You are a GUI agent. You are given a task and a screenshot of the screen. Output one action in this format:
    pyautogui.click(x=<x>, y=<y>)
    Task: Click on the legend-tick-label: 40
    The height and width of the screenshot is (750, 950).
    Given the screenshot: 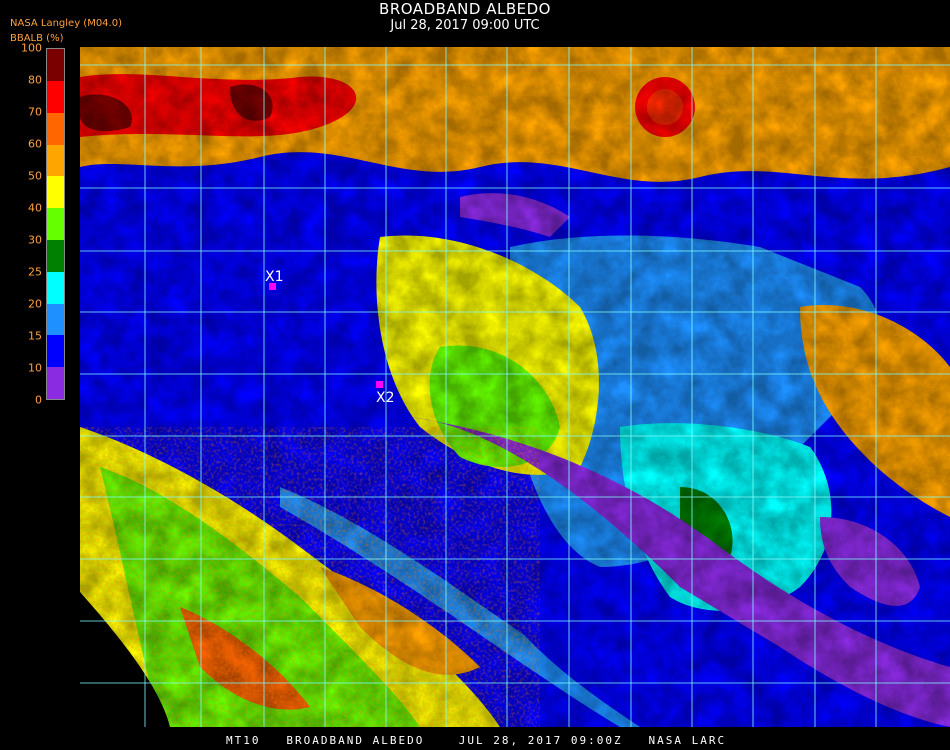 What is the action you would take?
    pyautogui.click(x=35, y=208)
    